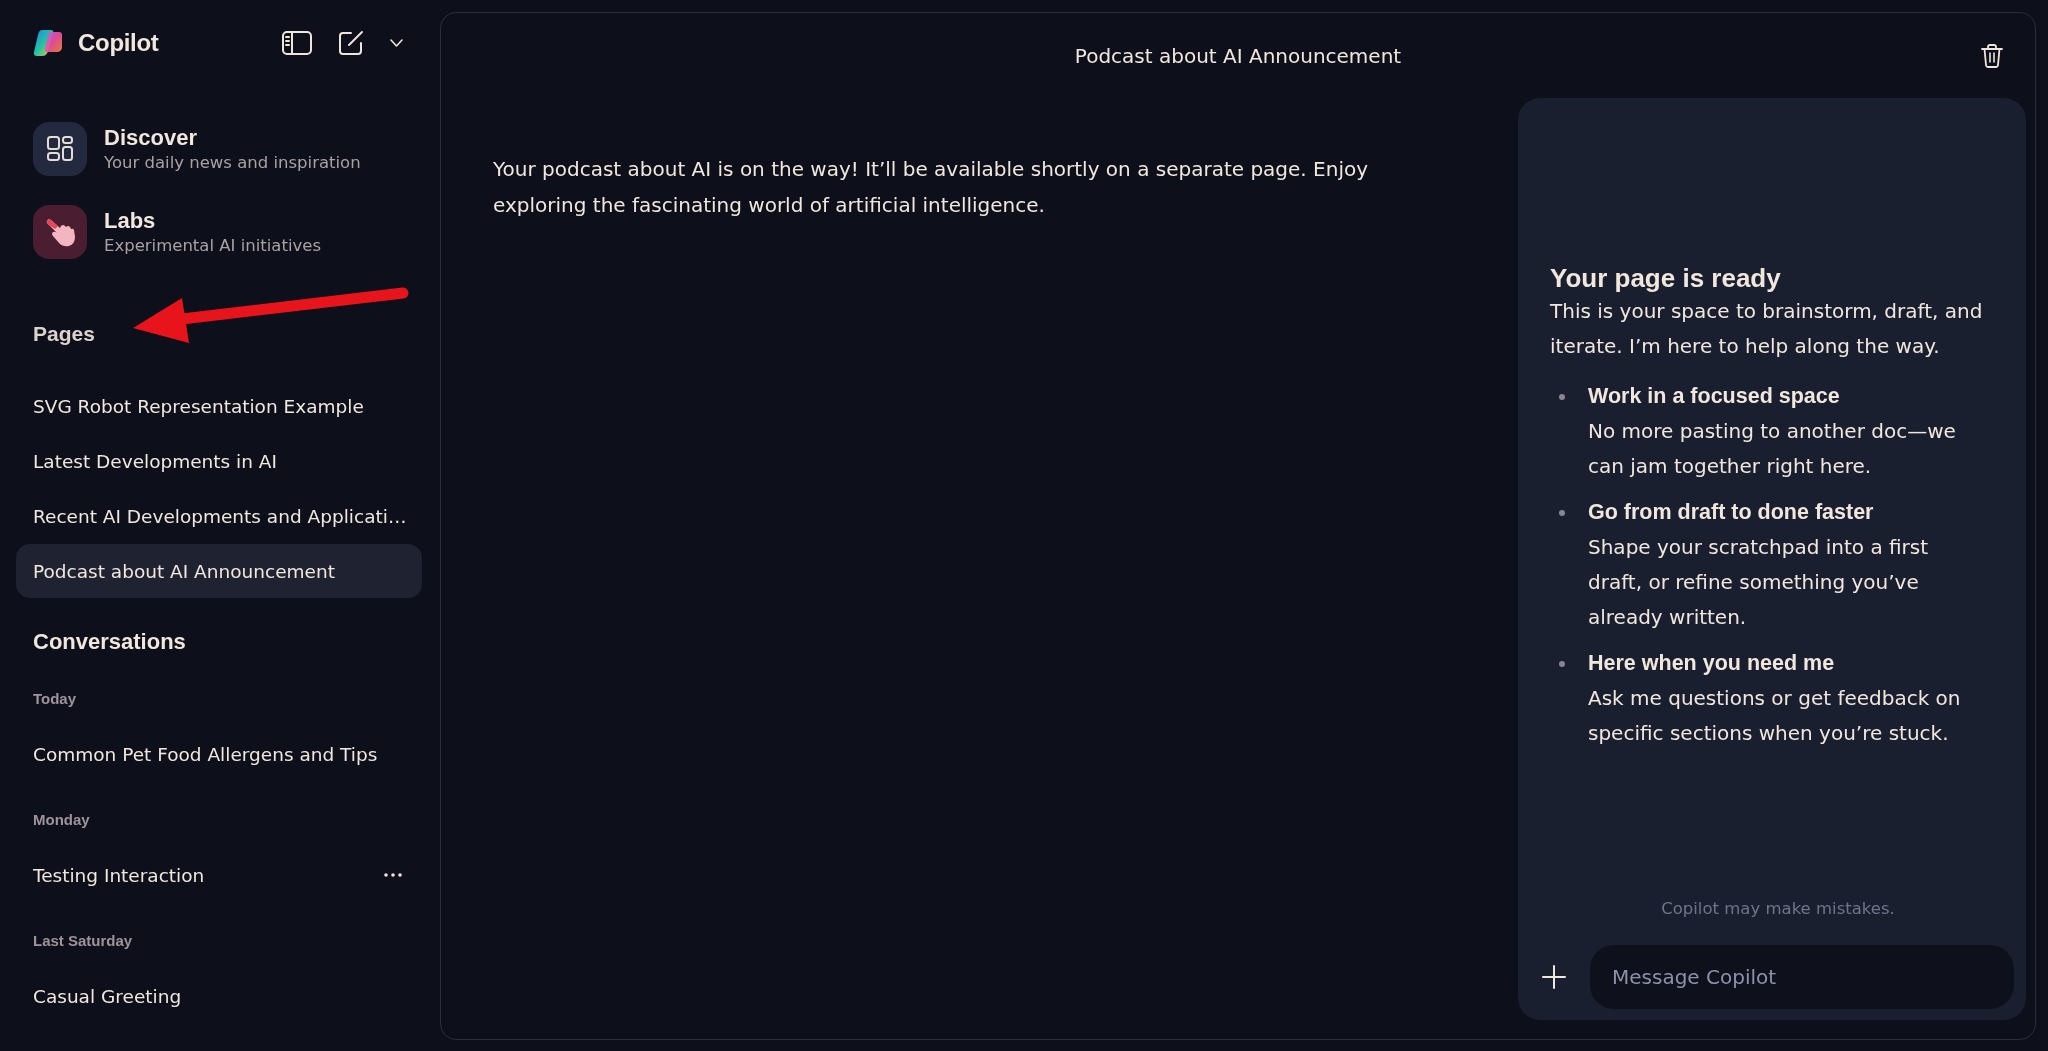 This screenshot has width=2048, height=1051. I want to click on nav-link: Labs Experimental AI initiatives, so click(236, 232).